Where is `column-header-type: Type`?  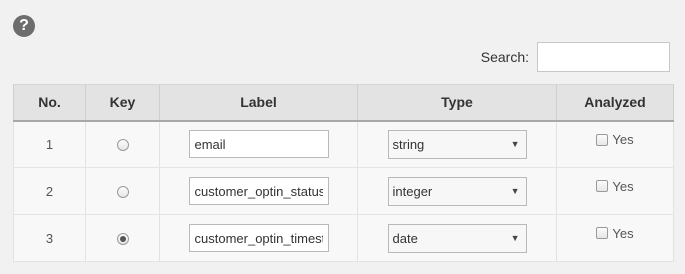 column-header-type: Type is located at coordinates (457, 103).